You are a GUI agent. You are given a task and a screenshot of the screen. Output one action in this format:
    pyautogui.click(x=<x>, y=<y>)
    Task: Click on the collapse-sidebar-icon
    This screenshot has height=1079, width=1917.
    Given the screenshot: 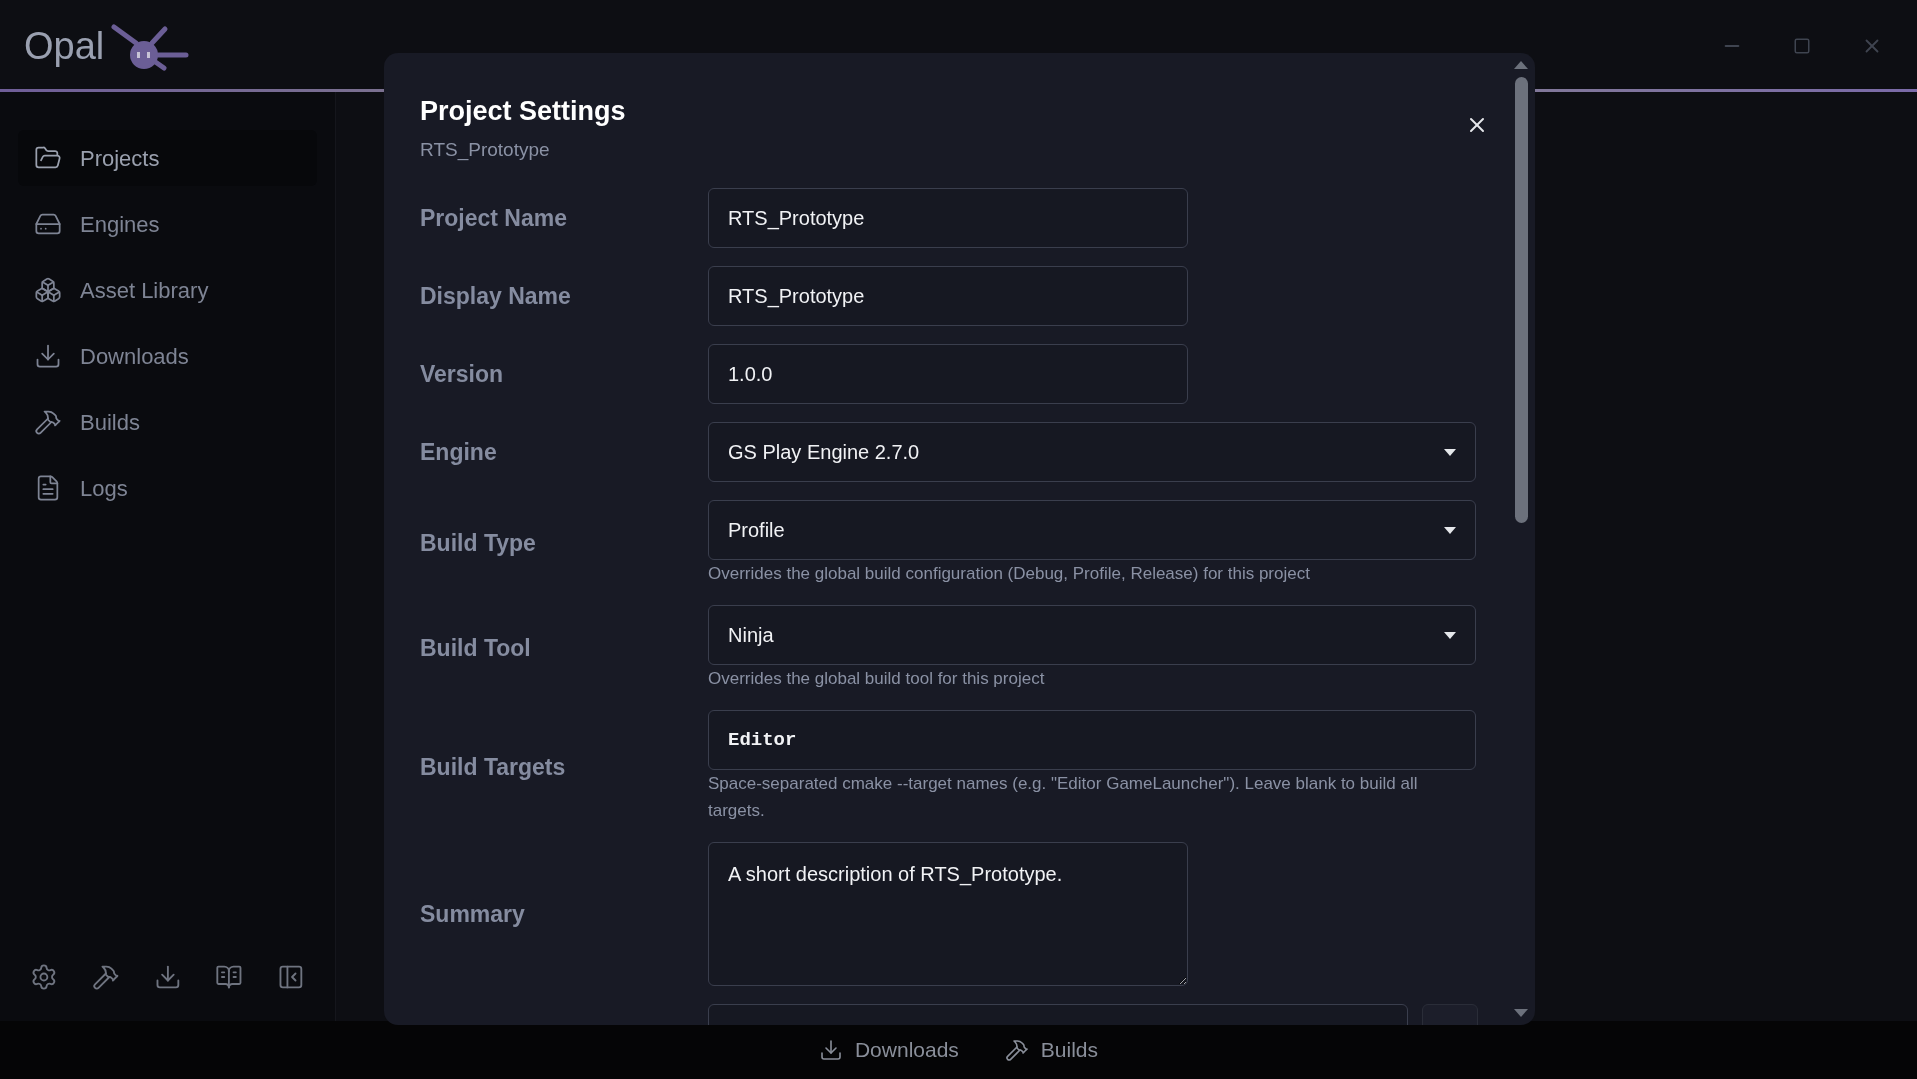 What is the action you would take?
    pyautogui.click(x=291, y=977)
    